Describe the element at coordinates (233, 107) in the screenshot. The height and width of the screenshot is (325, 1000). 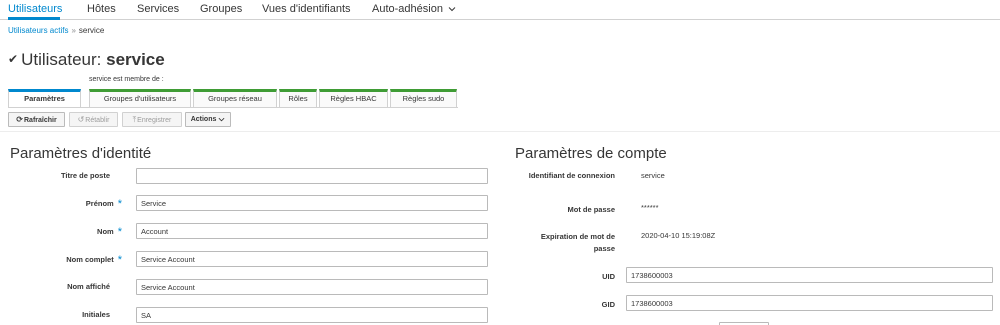
I see `tabs-divider` at that location.